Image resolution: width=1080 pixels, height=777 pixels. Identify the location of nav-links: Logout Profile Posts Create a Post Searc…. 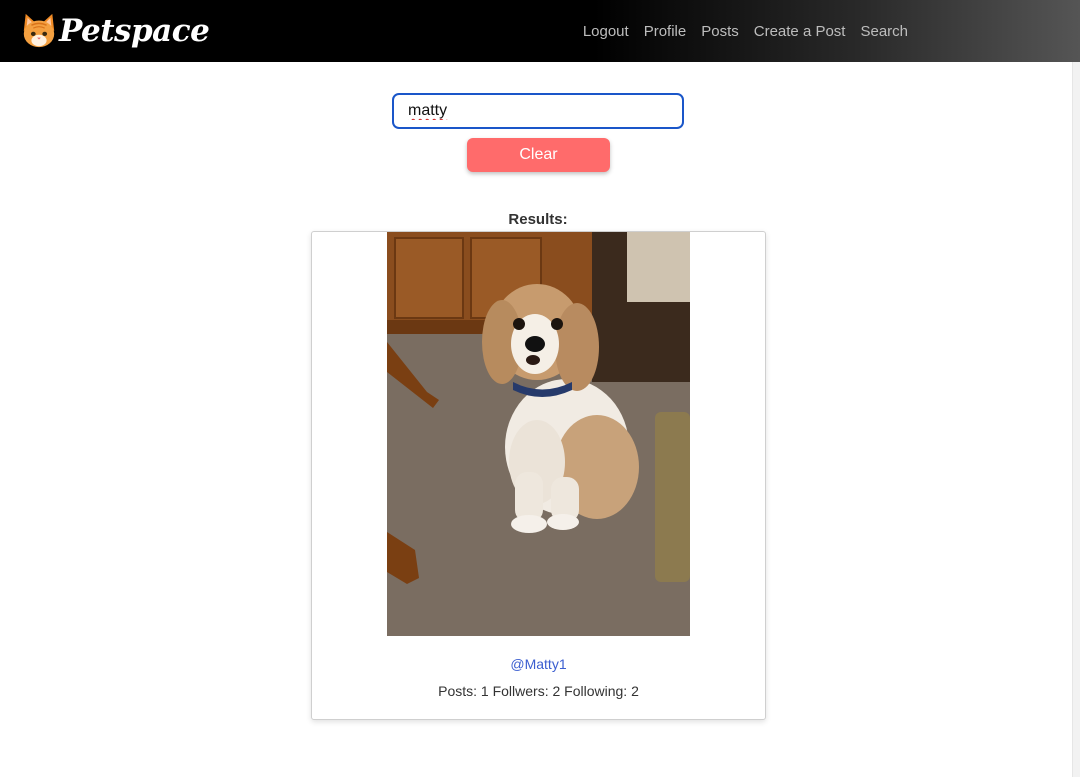
(738, 31).